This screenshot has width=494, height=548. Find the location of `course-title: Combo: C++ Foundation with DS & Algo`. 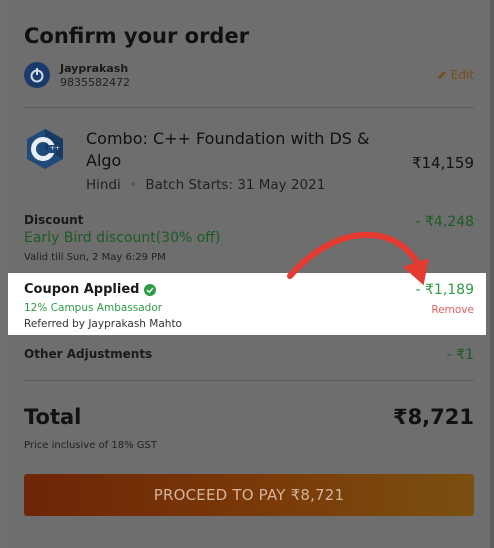

course-title: Combo: C++ Foundation with DS & Algo is located at coordinates (228, 149).